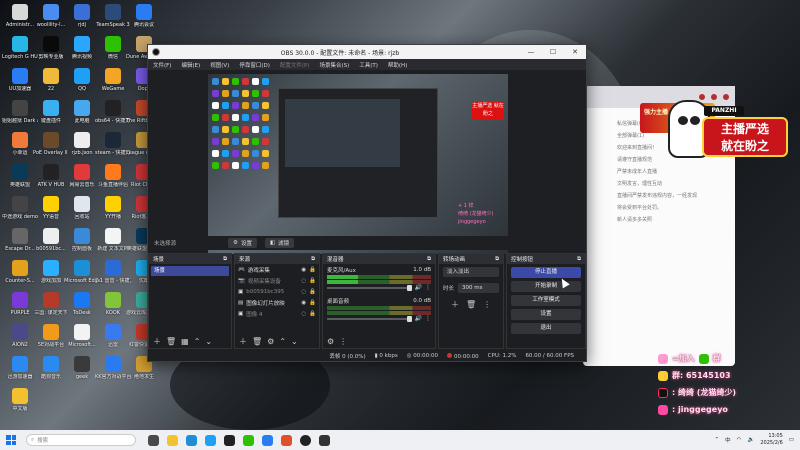 This screenshot has height=450, width=800. I want to click on obs-titlebar: OBS 30.0.0 - 配置文件: 未命名 - 场景: rjzb — ☐ ✕, so click(367, 52).